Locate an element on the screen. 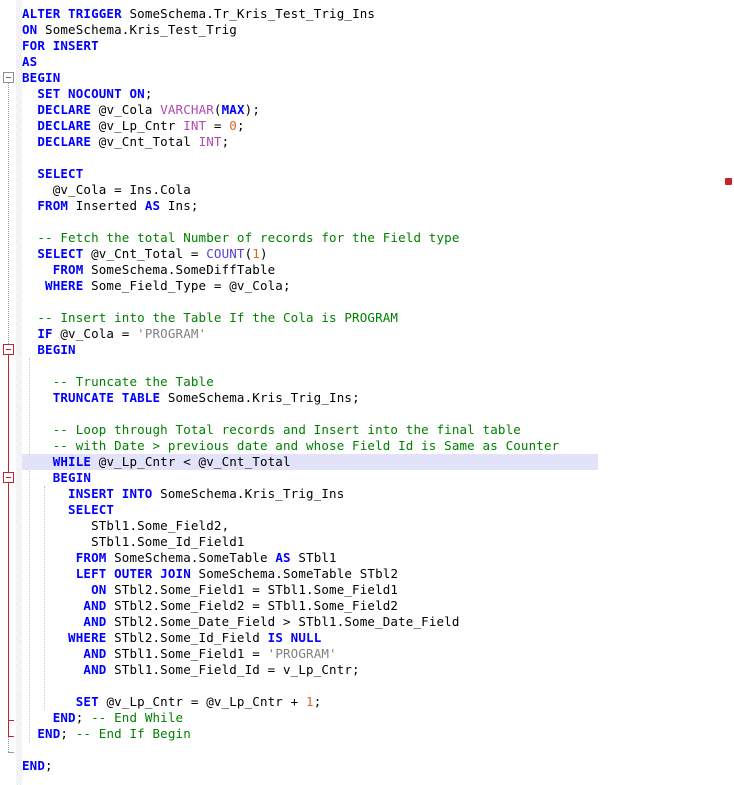 The image size is (734, 785). code-token-kw: LEFT OUTER JOIN is located at coordinates (106, 573).